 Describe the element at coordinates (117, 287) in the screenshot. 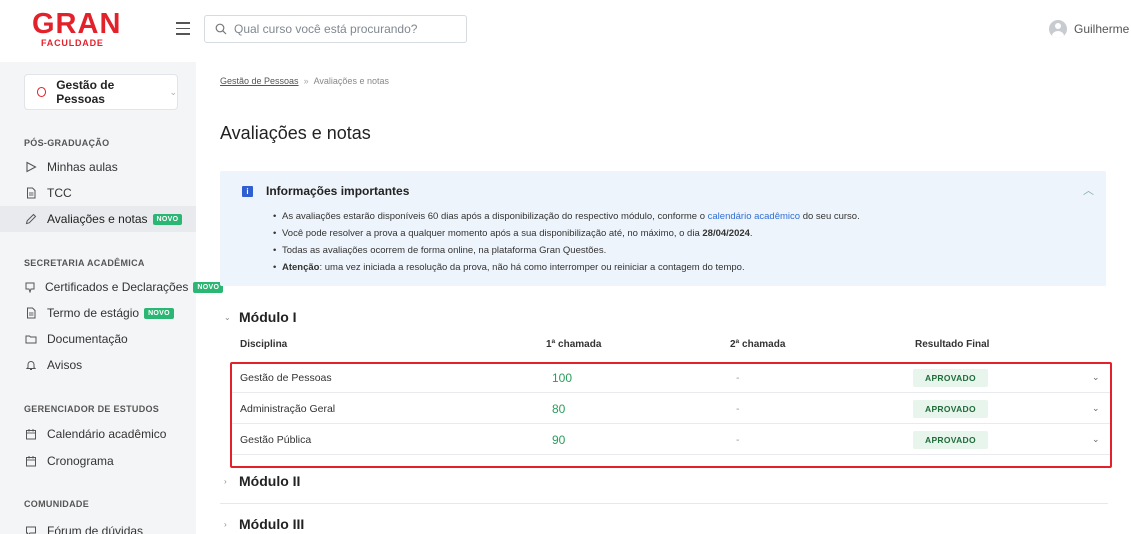

I see `sidebar-item-label: Certificados e Declarações` at that location.